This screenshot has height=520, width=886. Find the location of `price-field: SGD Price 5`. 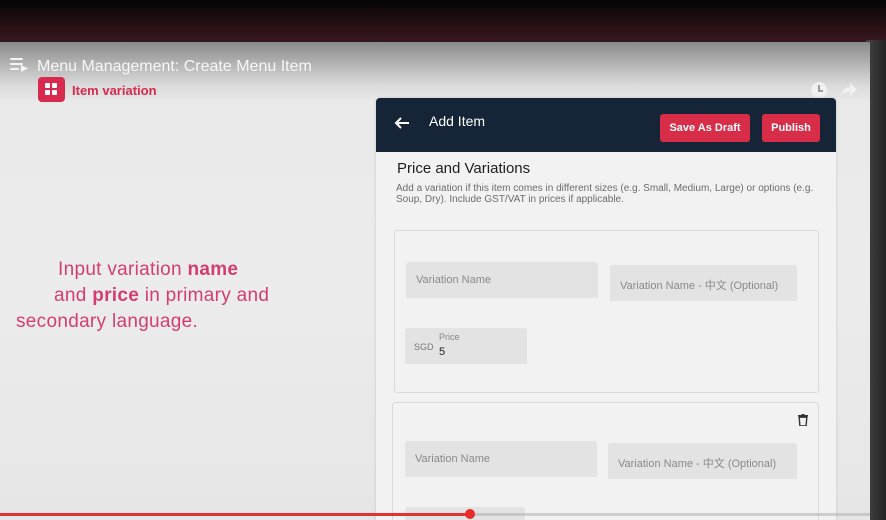

price-field: SGD Price 5 is located at coordinates (466, 346).